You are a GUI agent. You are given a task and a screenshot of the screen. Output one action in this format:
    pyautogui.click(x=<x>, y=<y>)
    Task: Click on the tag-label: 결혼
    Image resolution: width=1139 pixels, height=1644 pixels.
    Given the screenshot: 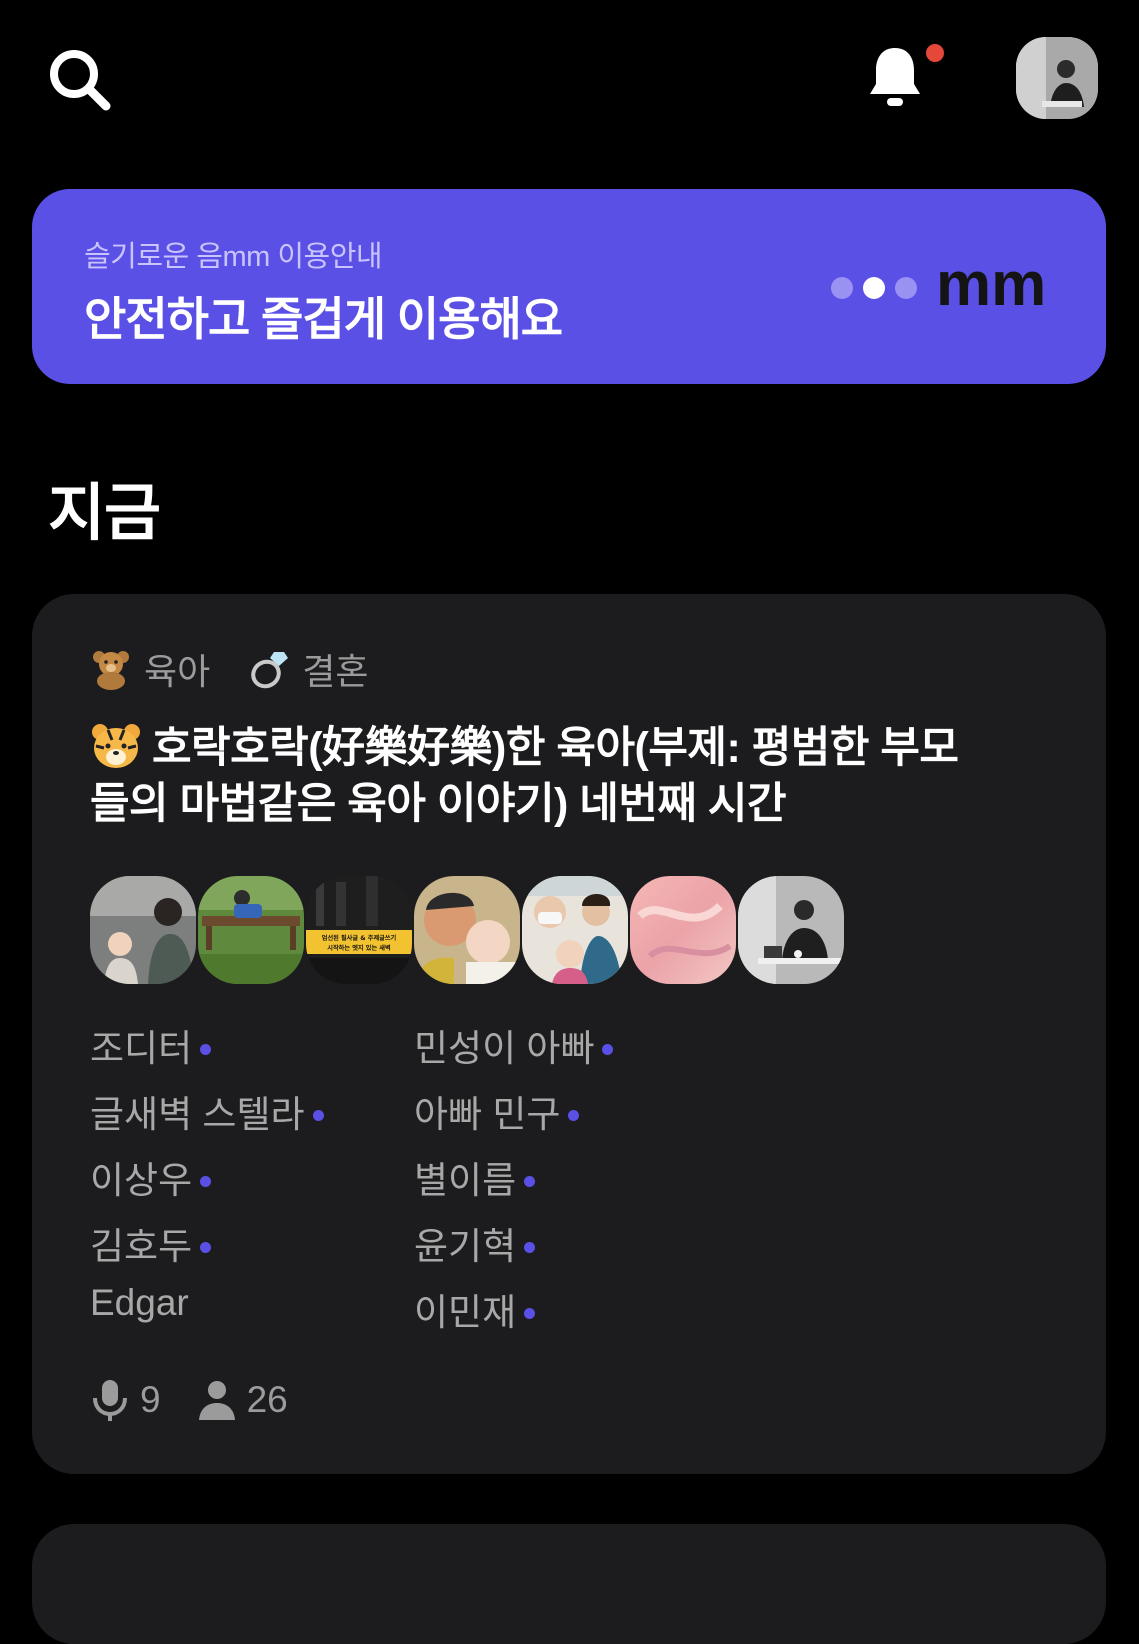 What is the action you would take?
    pyautogui.click(x=335, y=671)
    